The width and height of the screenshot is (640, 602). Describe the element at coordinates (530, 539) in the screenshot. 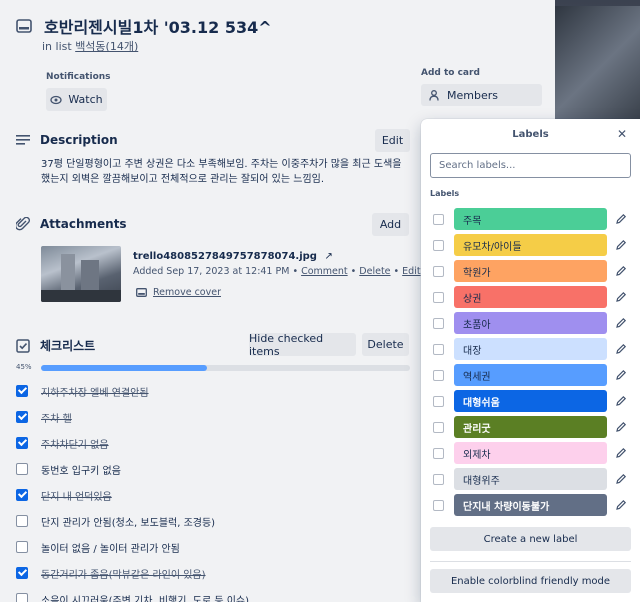

I see `create-new-label-button: Create a new label` at that location.